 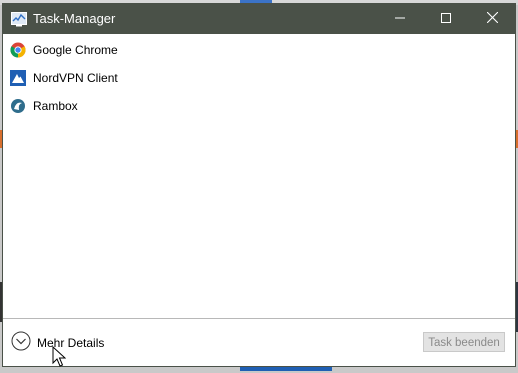 I want to click on more-details-label: Mehr Details, so click(x=70, y=343).